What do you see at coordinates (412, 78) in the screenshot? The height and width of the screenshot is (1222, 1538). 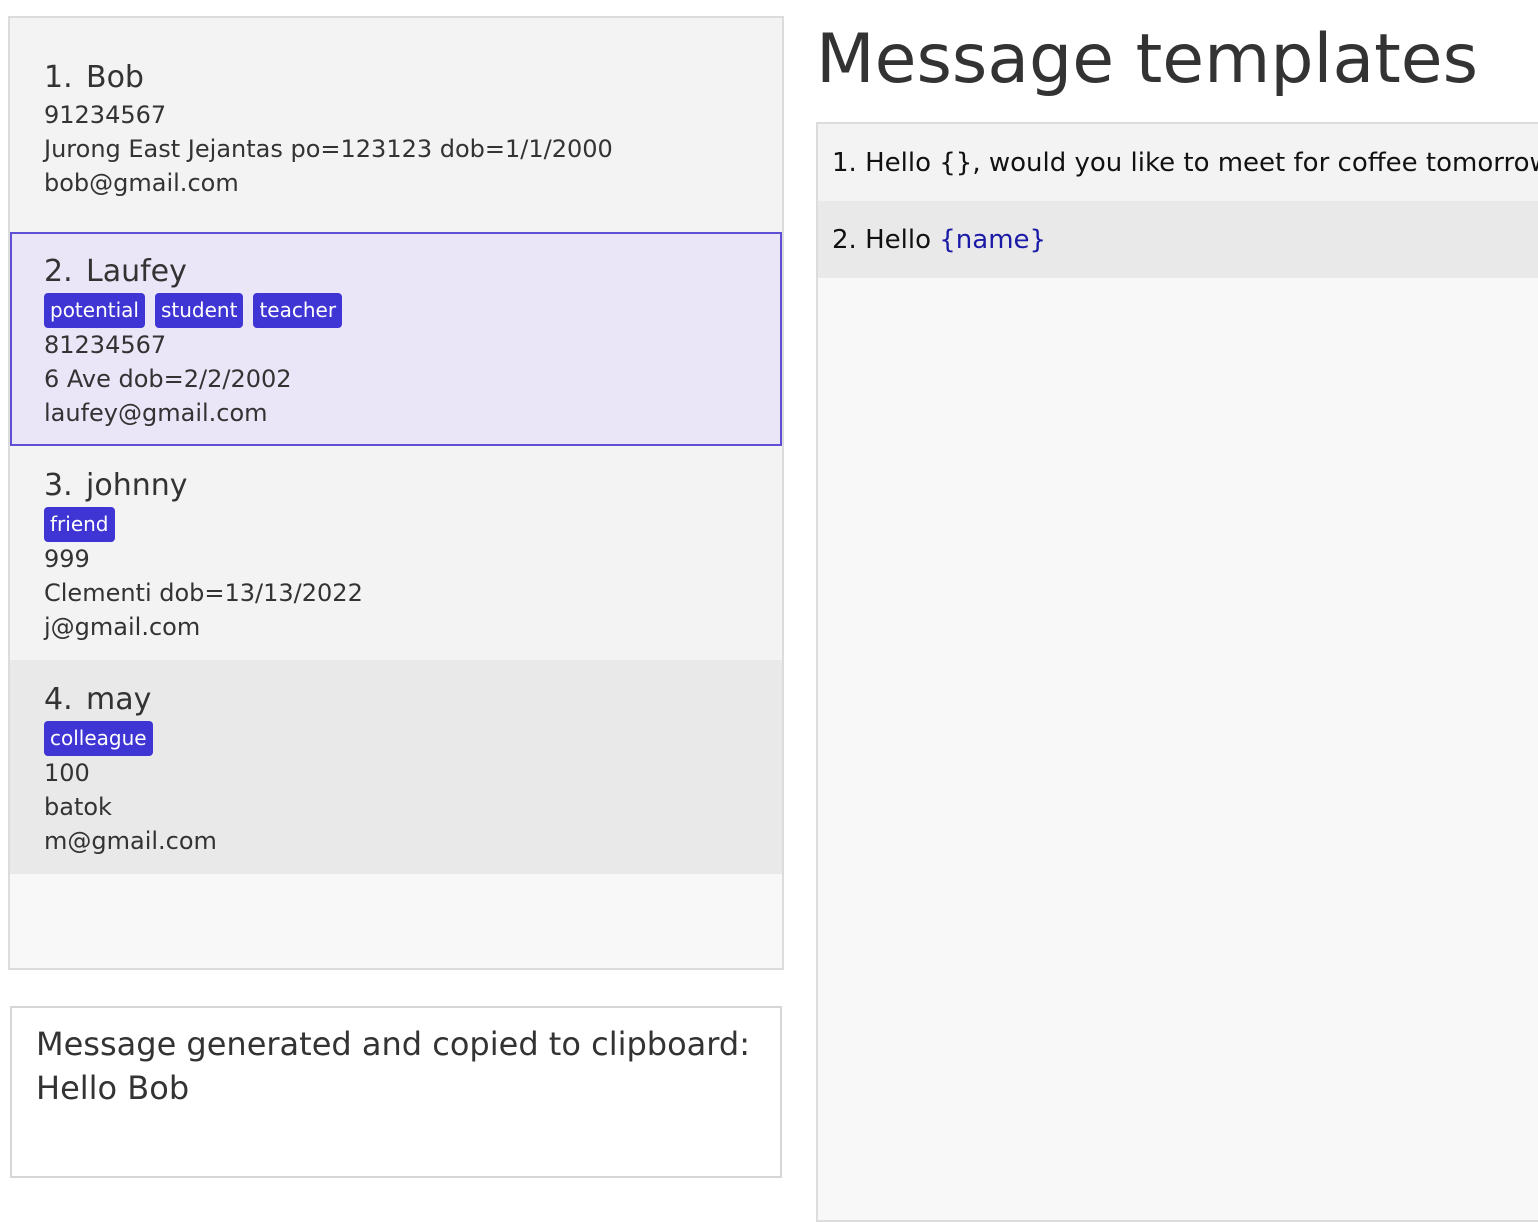 I see `person-name-line: 1. Bob` at bounding box center [412, 78].